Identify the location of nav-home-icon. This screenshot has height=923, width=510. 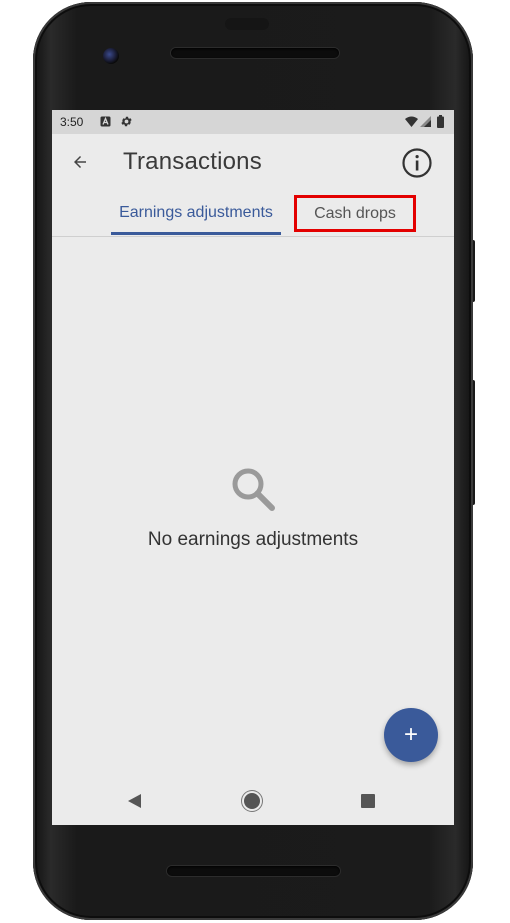
(252, 801).